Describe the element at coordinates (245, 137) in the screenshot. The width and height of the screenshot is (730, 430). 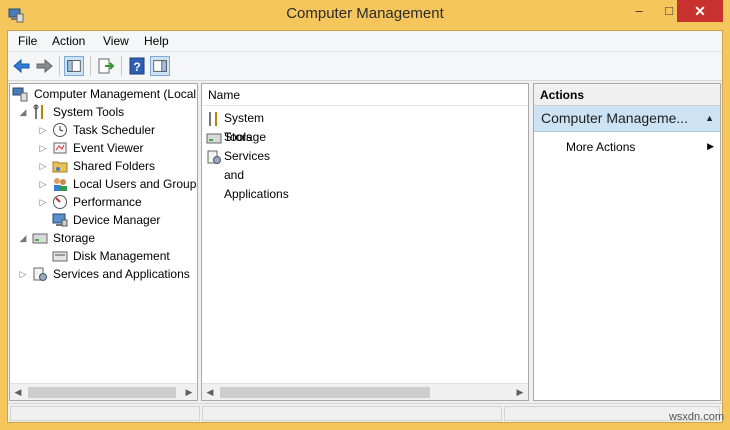
I see `list-item-label: Storage` at that location.